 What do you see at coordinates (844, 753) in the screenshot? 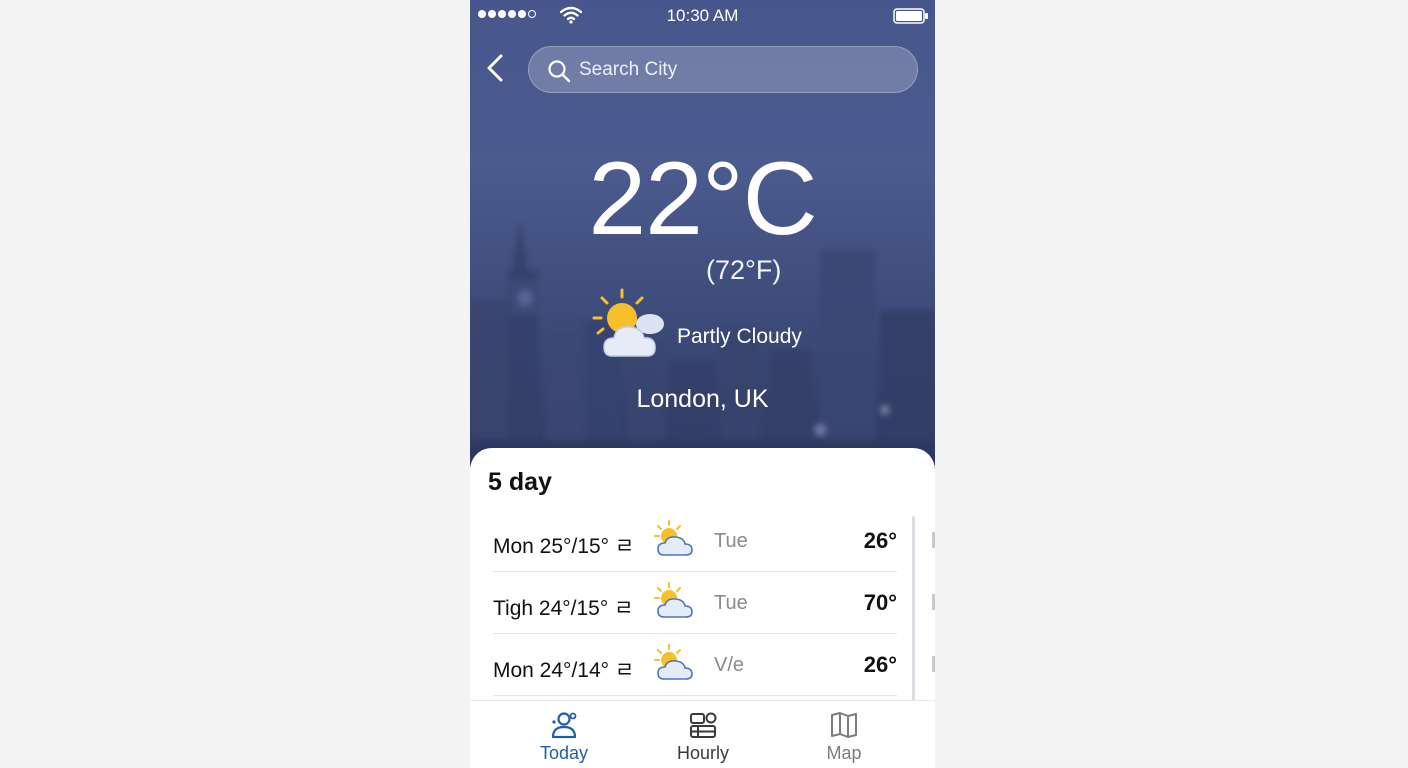
I see `tab-map-label: Map` at bounding box center [844, 753].